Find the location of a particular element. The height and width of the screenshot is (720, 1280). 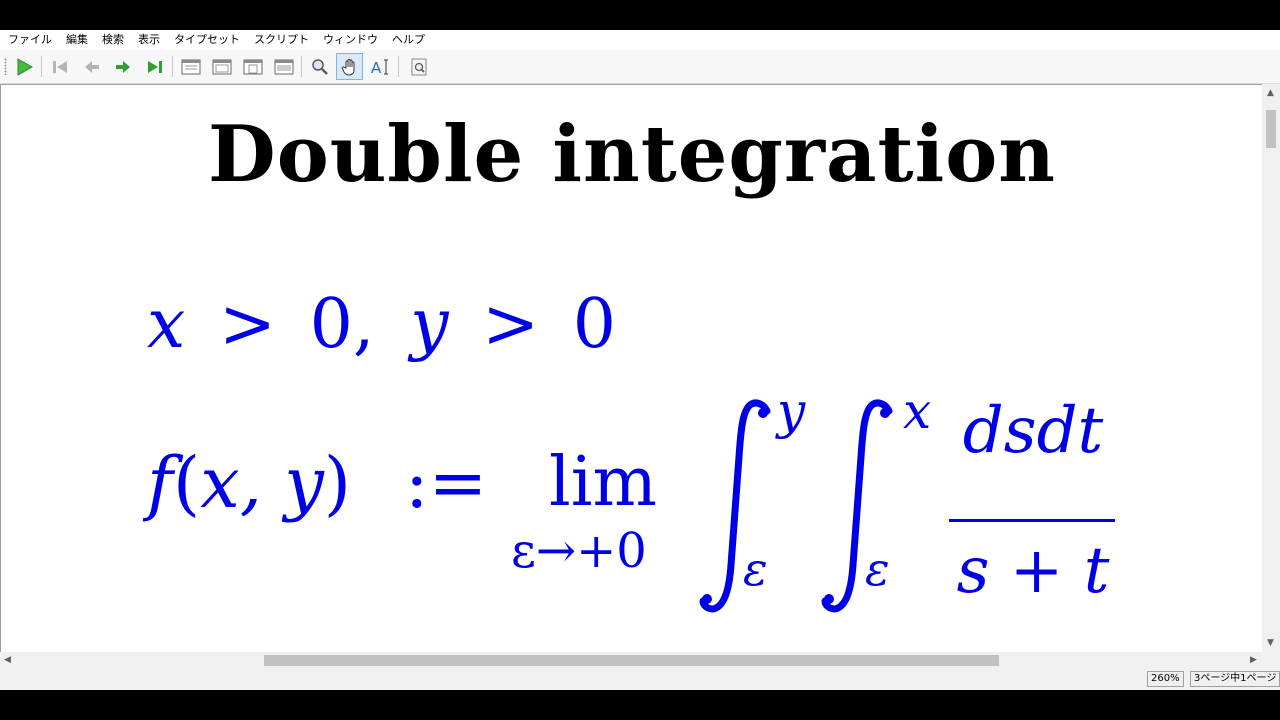

fraction-numerator: dsdt is located at coordinates (1033, 431).